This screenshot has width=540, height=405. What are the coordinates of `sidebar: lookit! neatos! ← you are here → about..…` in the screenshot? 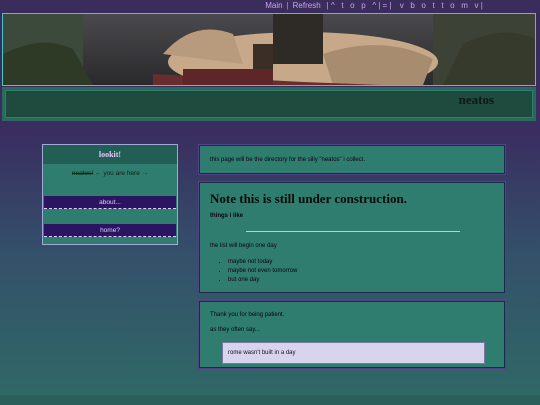 It's located at (110, 194).